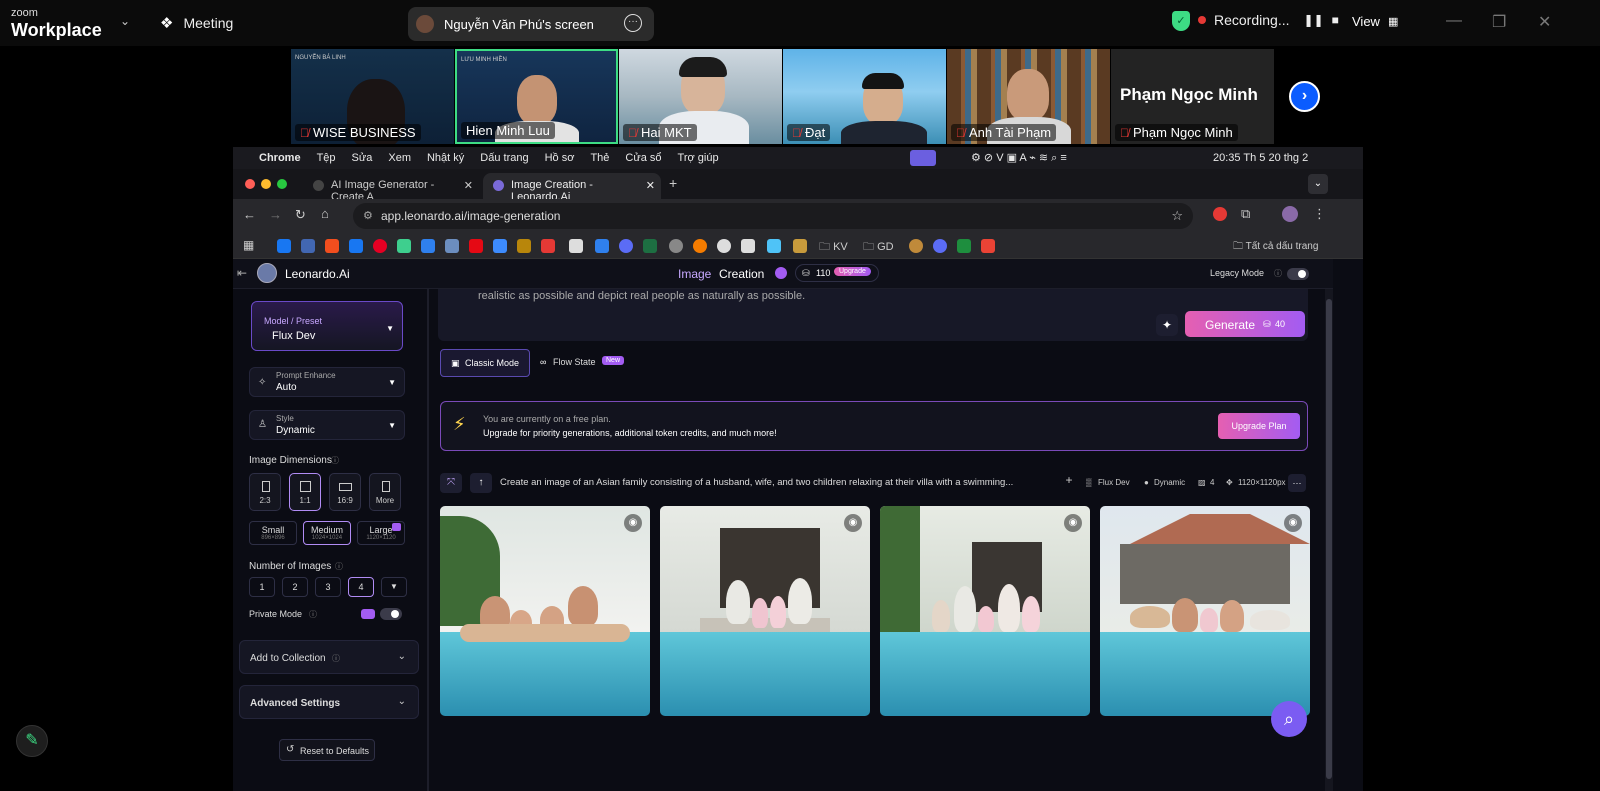 The width and height of the screenshot is (1600, 791). What do you see at coordinates (481, 483) in the screenshot?
I see `upload-arrow-icon: ↑` at bounding box center [481, 483].